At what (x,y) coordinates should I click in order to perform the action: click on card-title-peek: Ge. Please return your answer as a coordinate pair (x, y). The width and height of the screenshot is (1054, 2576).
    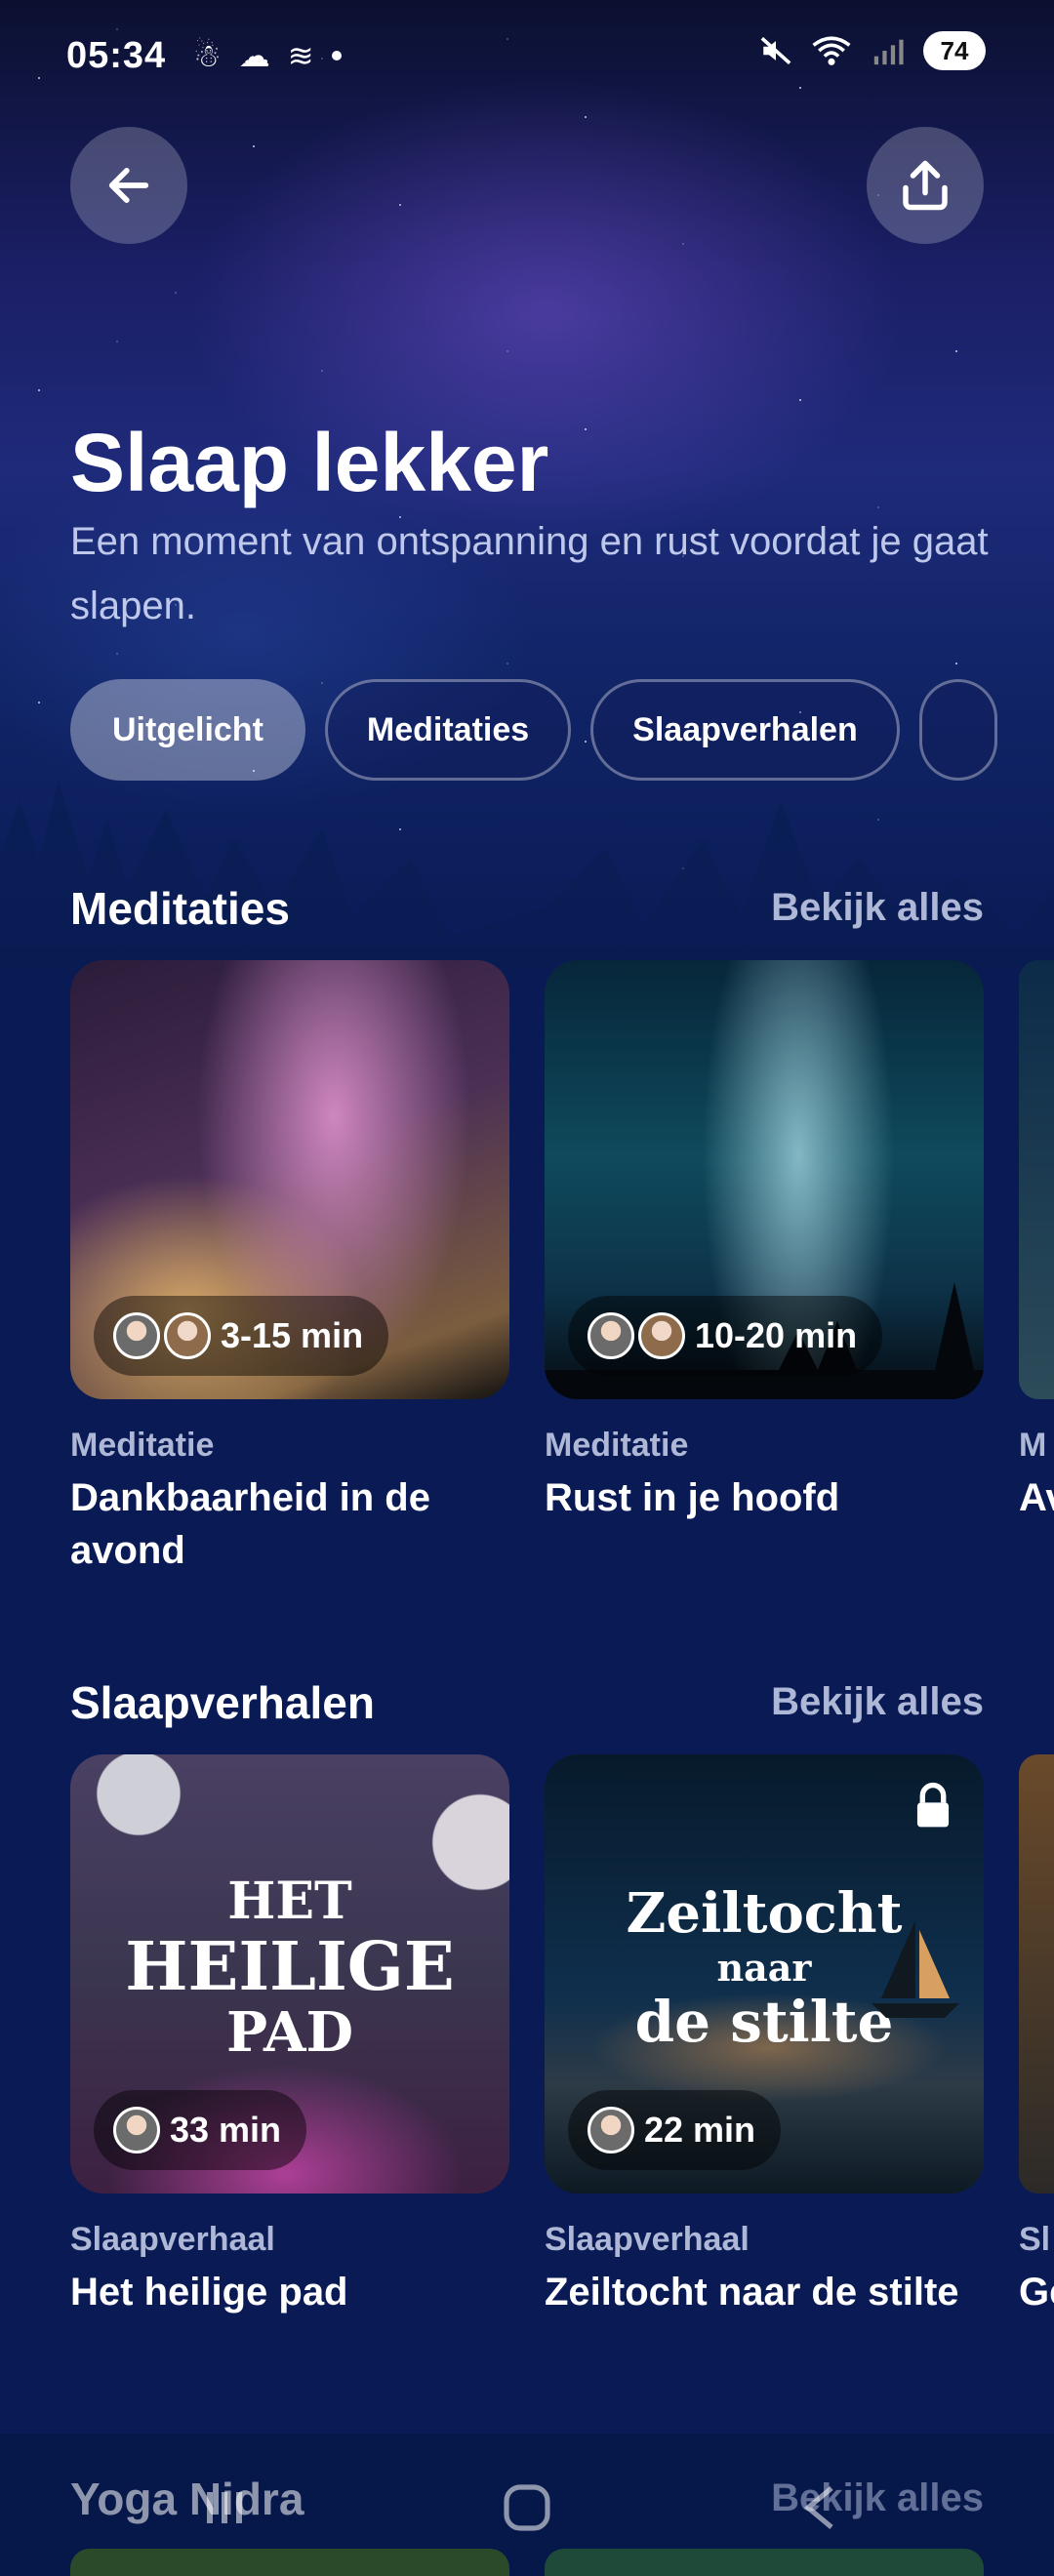
    Looking at the image, I should click on (1036, 2292).